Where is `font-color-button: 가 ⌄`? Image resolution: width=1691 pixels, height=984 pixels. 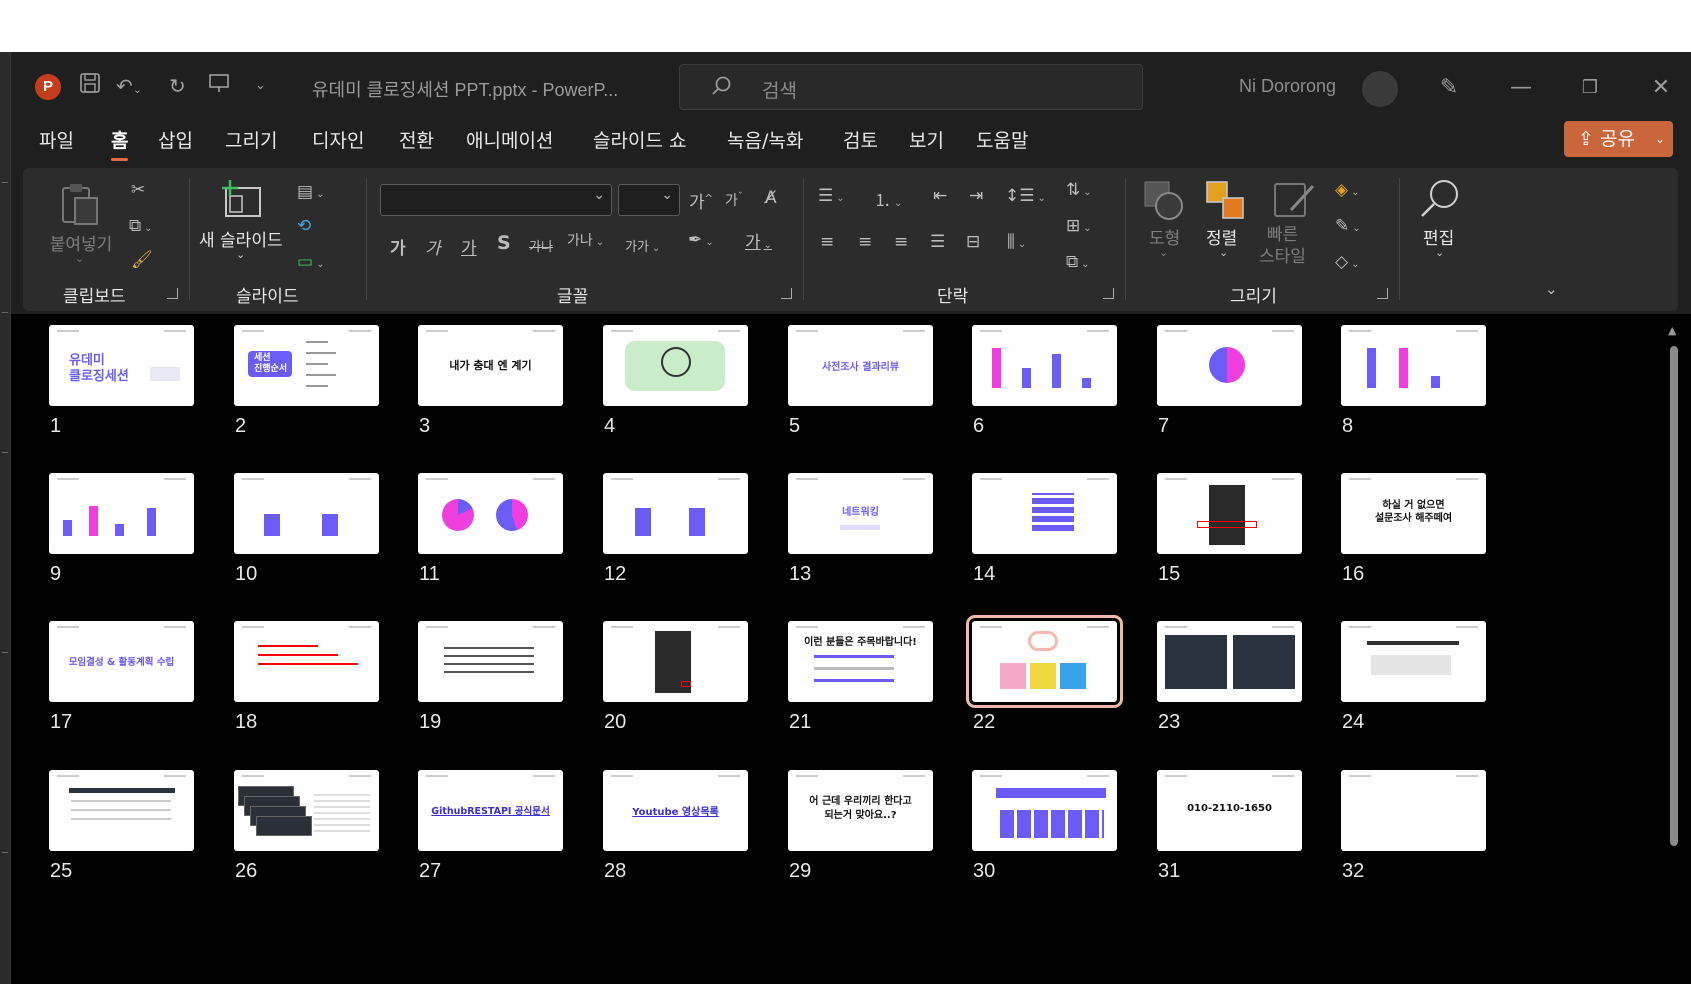
font-color-button: 가 ⌄ is located at coordinates (758, 240).